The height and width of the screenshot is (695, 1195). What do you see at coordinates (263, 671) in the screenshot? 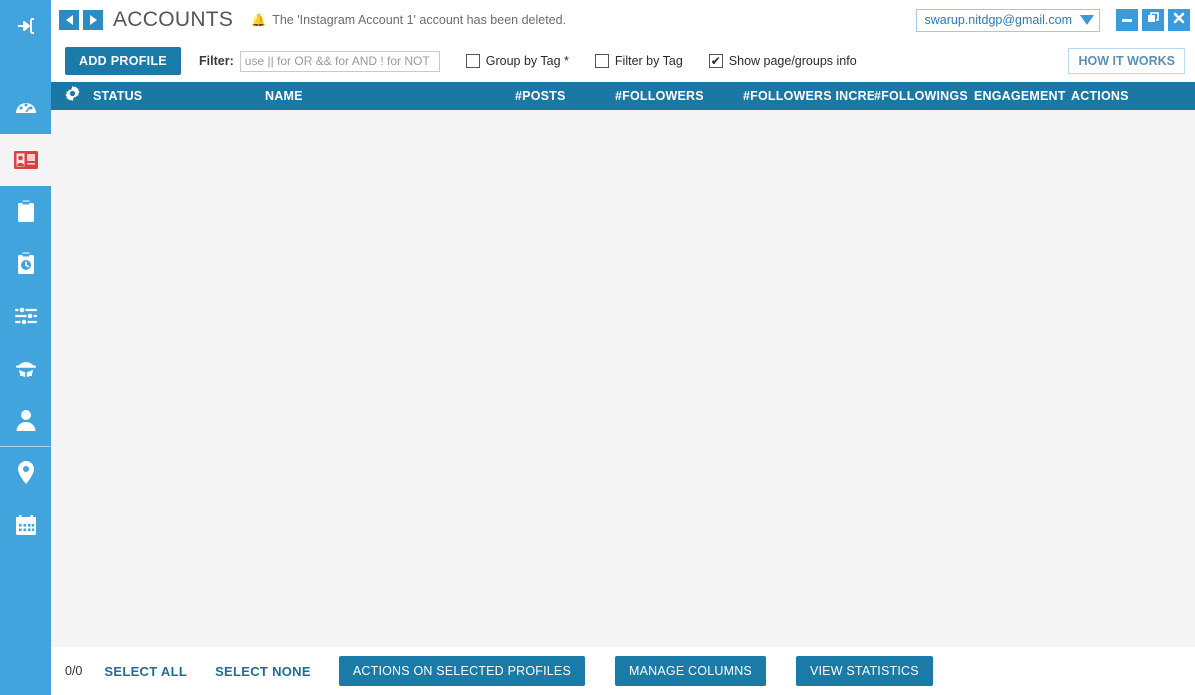
I see `select-none-button: SELECT NONE` at bounding box center [263, 671].